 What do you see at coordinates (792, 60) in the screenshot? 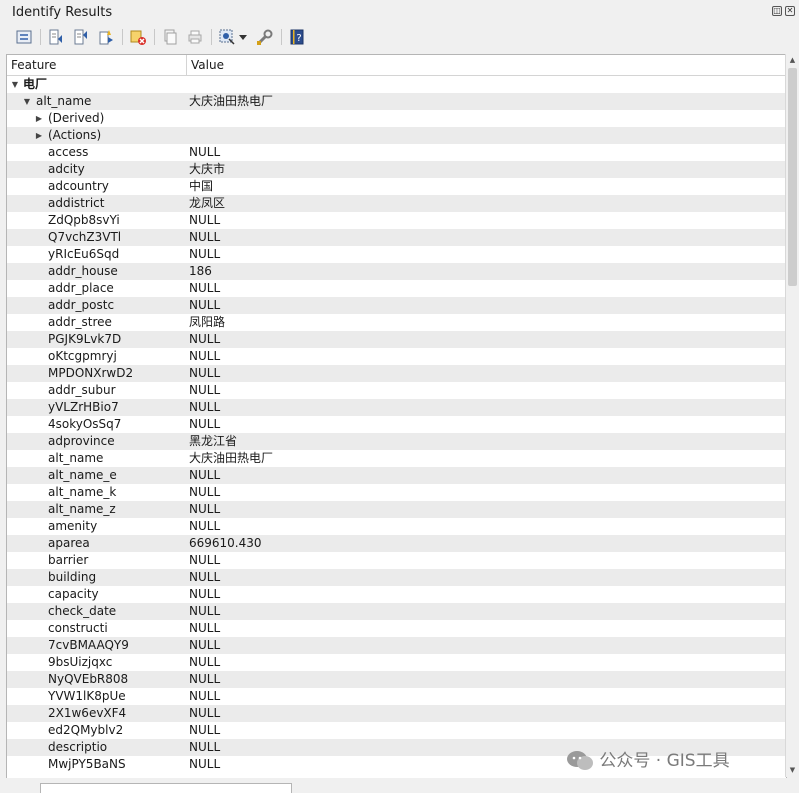
I see `scroll-up-icon: ▲` at bounding box center [792, 60].